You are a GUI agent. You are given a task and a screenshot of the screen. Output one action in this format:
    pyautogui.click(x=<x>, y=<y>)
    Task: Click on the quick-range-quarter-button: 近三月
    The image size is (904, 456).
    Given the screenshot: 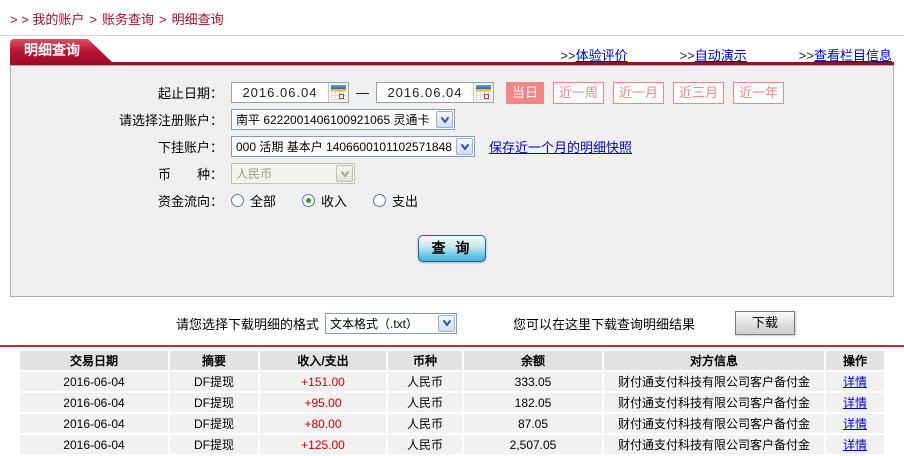 What is the action you would take?
    pyautogui.click(x=699, y=92)
    